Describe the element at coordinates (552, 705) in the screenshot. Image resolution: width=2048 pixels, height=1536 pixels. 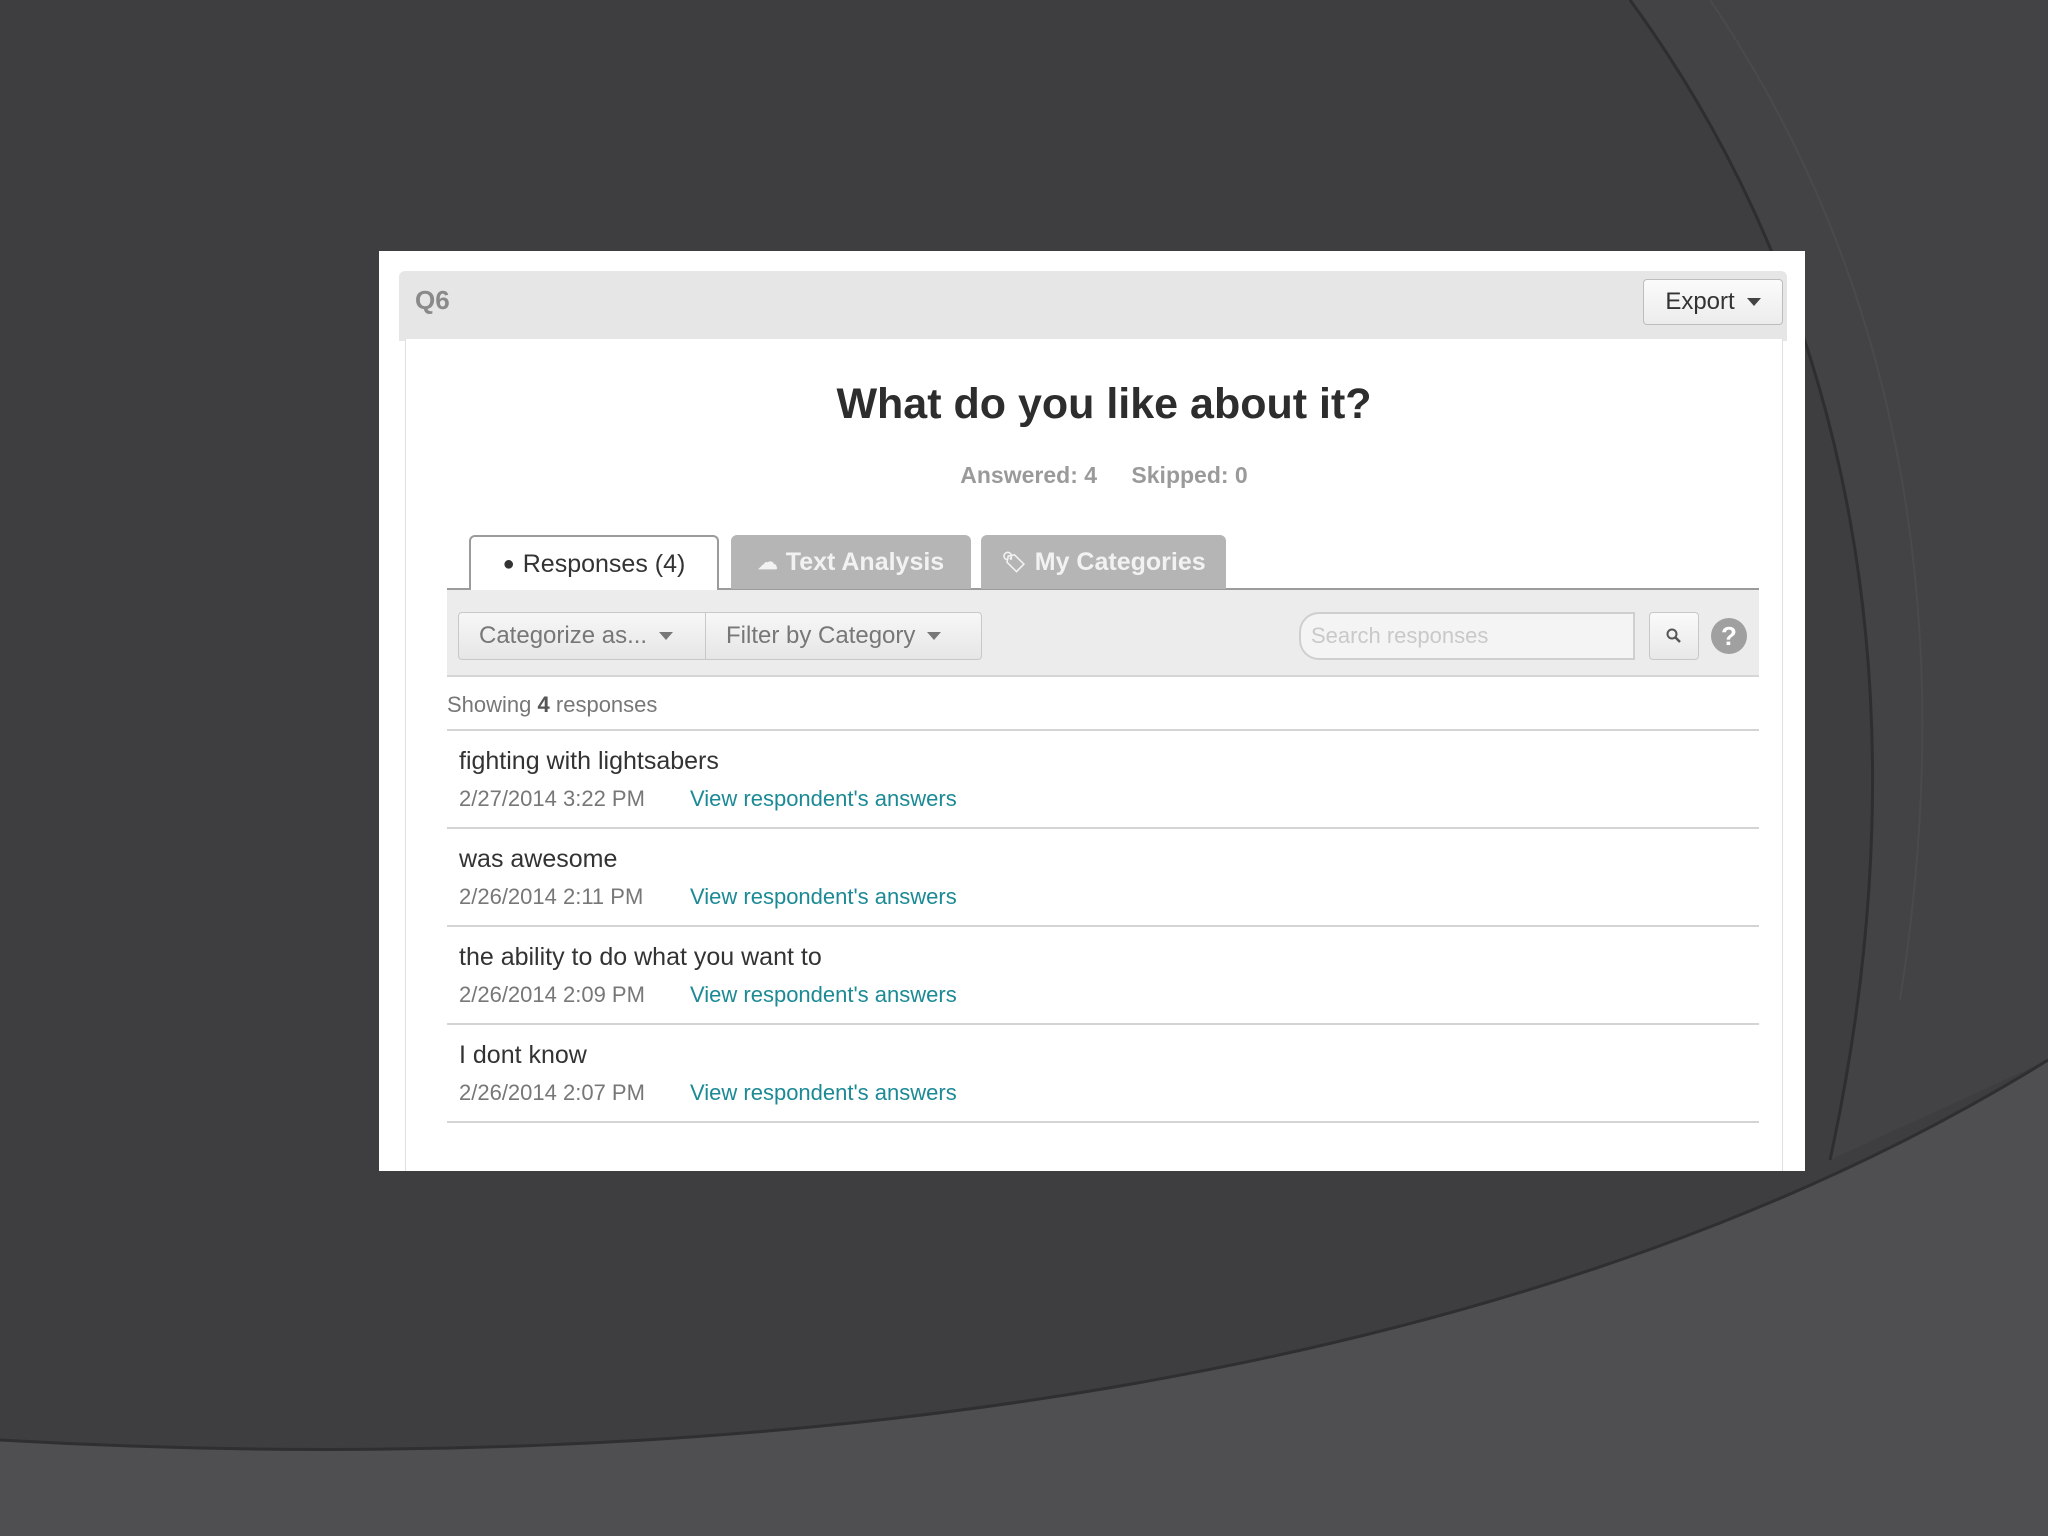
I see `showing-count: Showing 4 responses` at that location.